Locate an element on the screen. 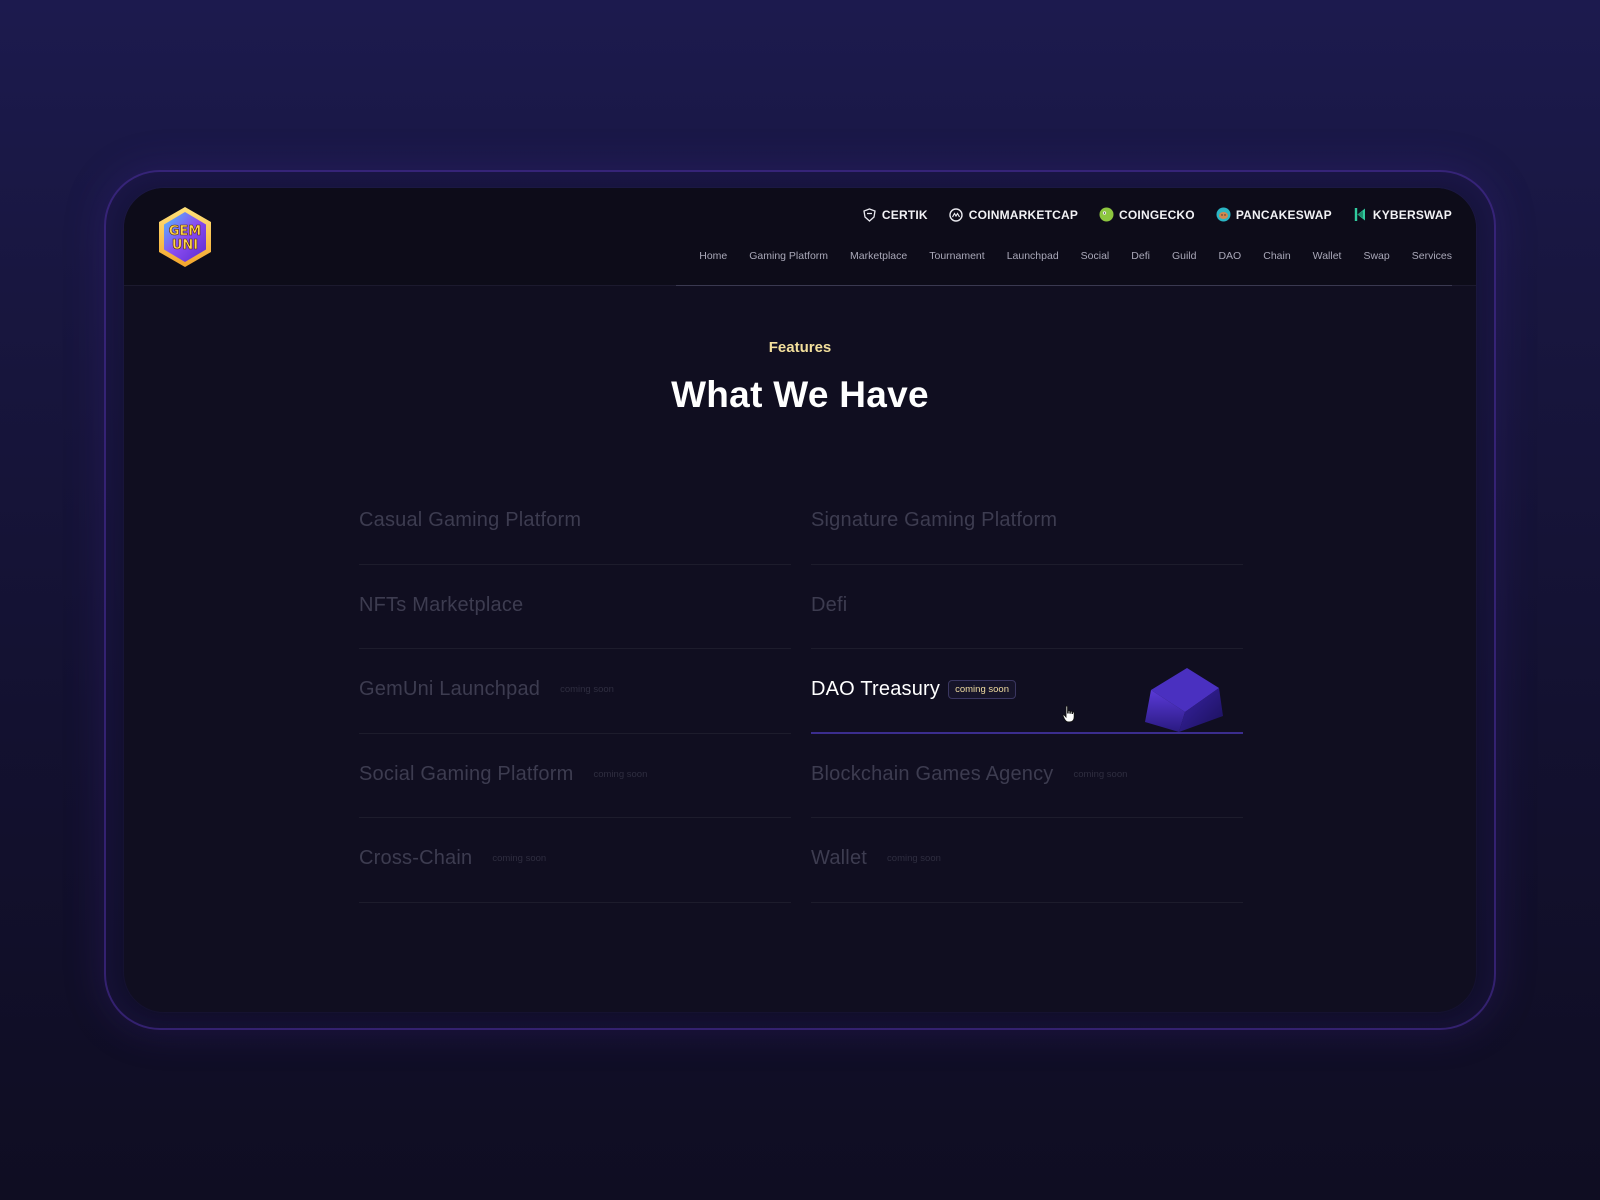 The width and height of the screenshot is (1600, 1200). coingecko-icon is located at coordinates (1106, 214).